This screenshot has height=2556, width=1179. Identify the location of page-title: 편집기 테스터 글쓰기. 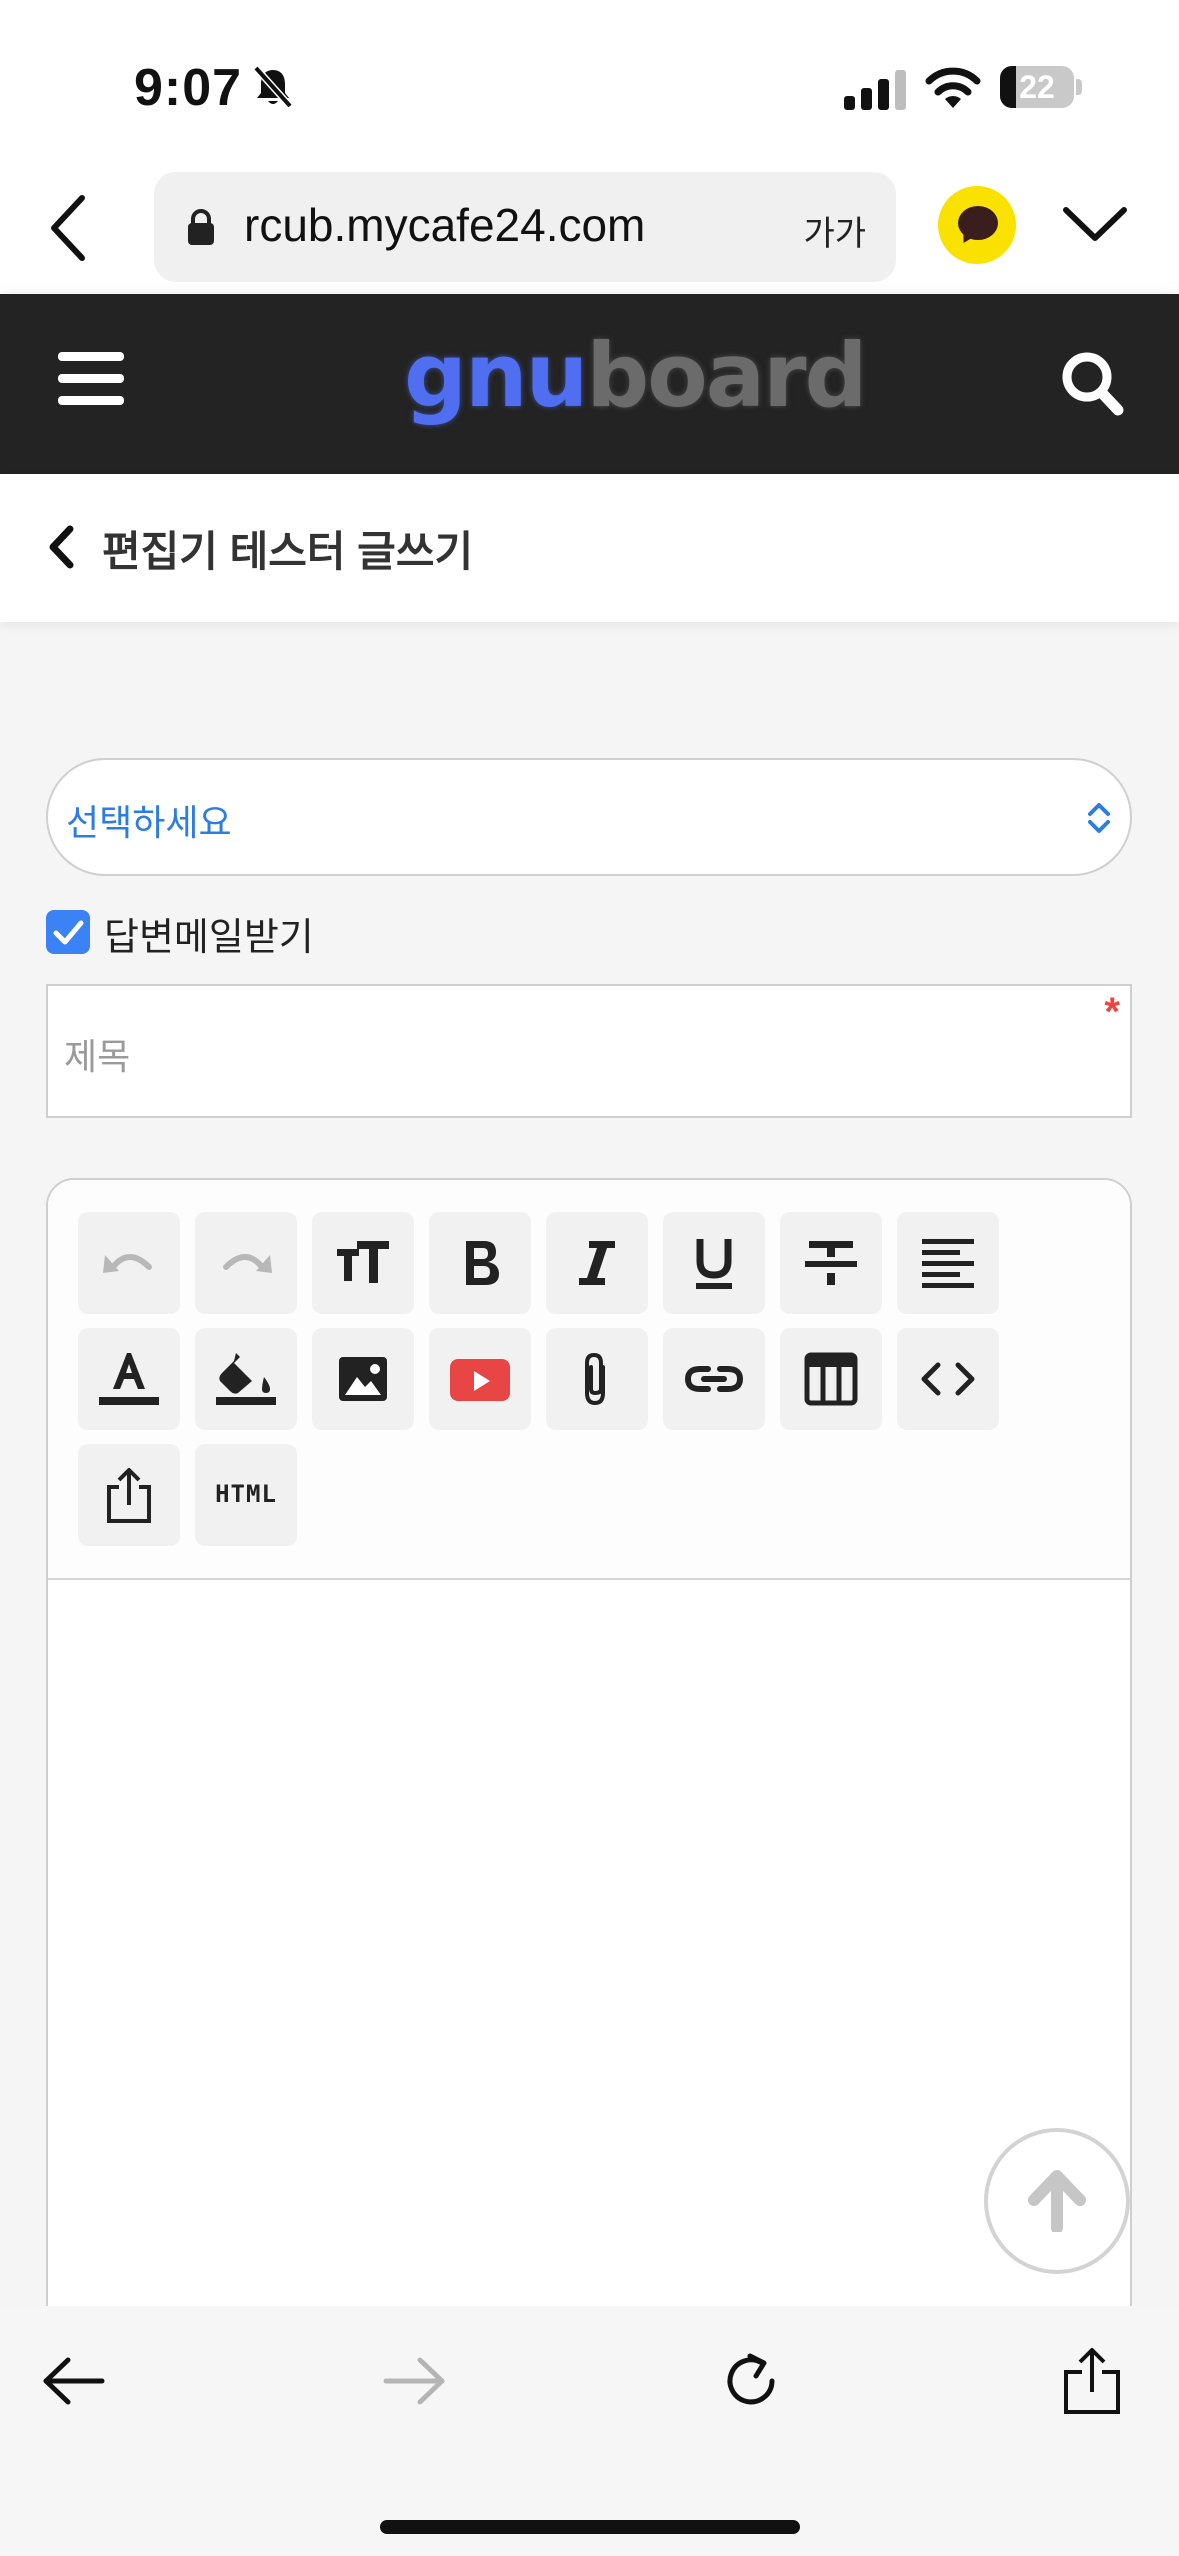
(288, 551).